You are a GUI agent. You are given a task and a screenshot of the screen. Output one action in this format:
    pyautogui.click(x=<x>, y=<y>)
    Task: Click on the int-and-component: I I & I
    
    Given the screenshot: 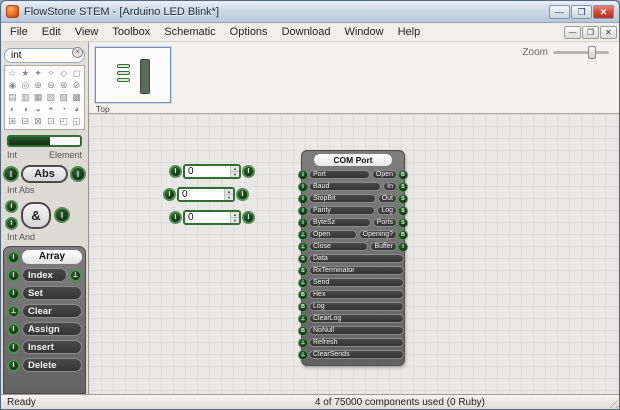 What is the action you would take?
    pyautogui.click(x=44, y=215)
    